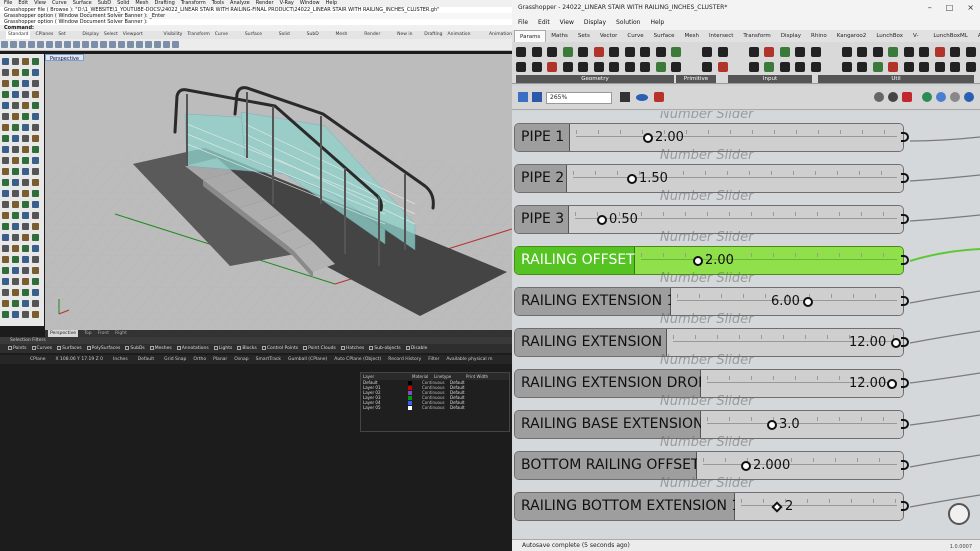 Image resolution: width=980 pixels, height=551 pixels. Describe the element at coordinates (352, 348) in the screenshot. I see `osnap-hatches: Hatches` at that location.